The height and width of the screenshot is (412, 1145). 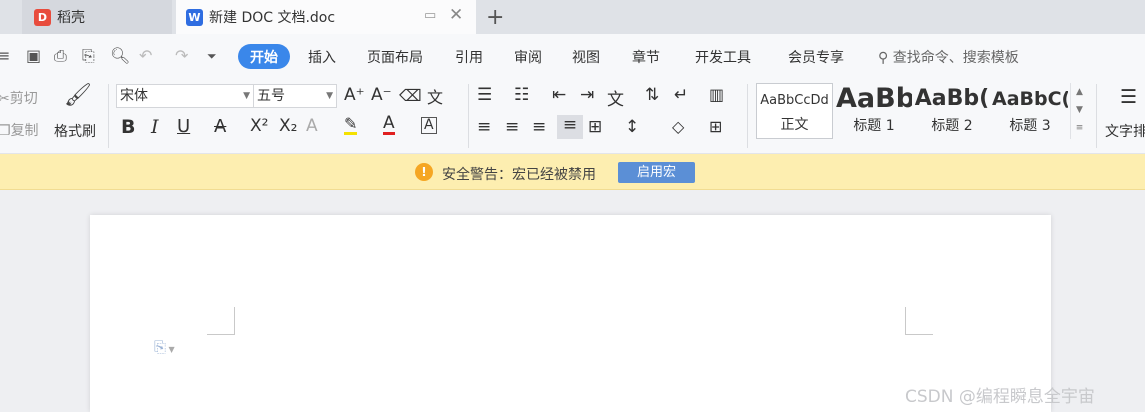 I want to click on tab-docer: D 稻壳, so click(x=97, y=17).